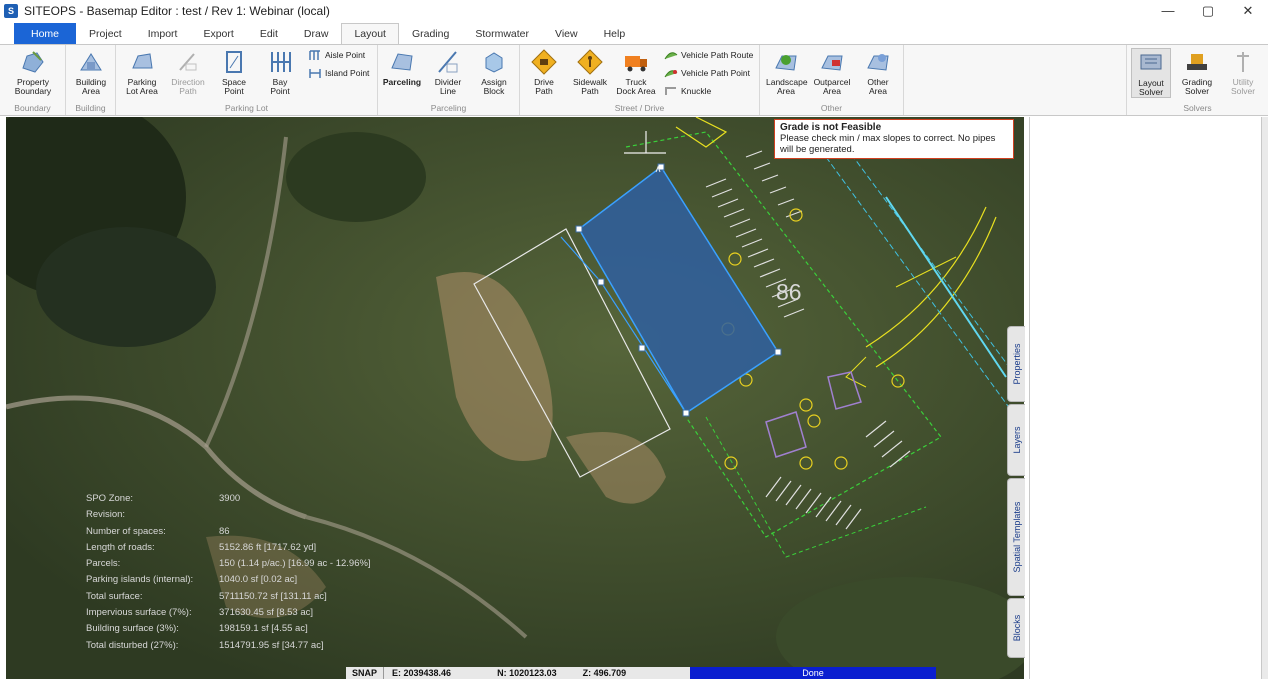 Image resolution: width=1268 pixels, height=679 pixels. What do you see at coordinates (230, 498) in the screenshot?
I see `stat-value: 3900` at bounding box center [230, 498].